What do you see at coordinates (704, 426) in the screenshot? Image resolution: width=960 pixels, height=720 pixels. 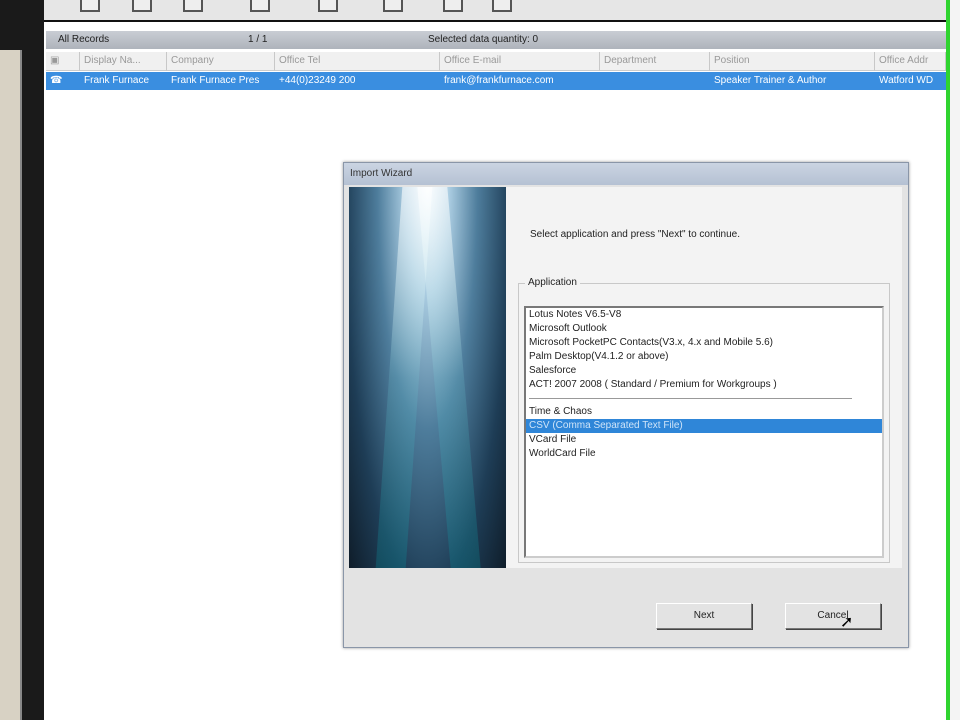 I see `list-item-selected: CSV (Comma Separated Text File)` at bounding box center [704, 426].